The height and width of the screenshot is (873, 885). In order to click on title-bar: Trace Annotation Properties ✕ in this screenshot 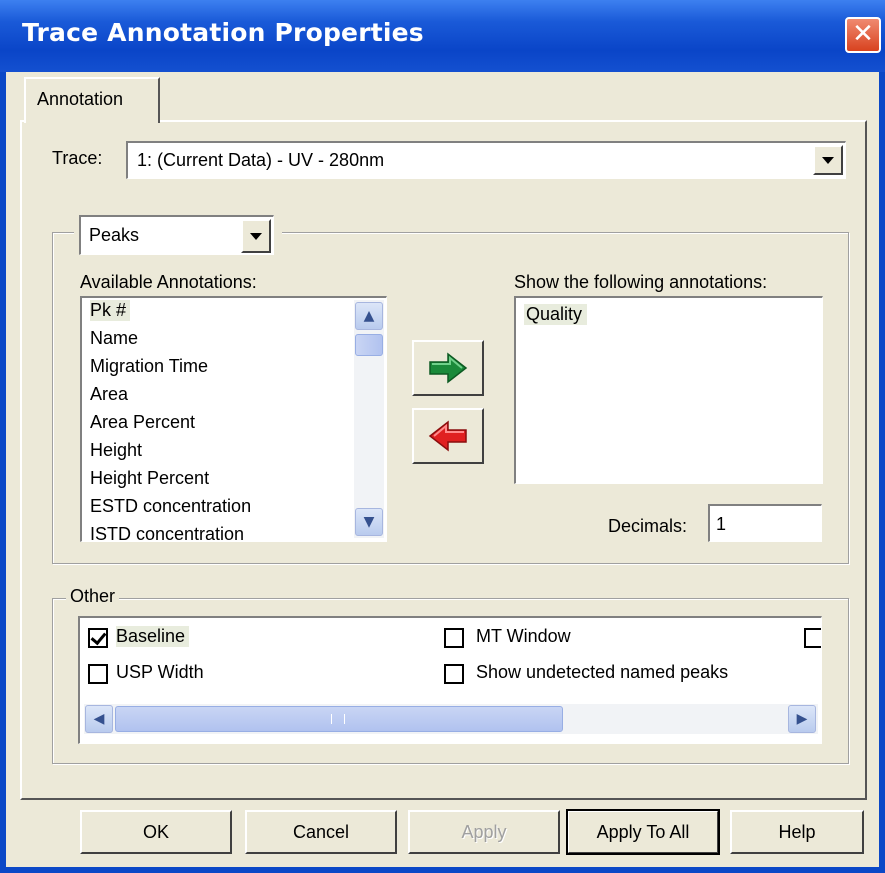, I will do `click(442, 36)`.